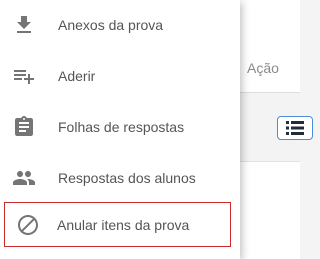  I want to click on clipboard-icon, so click(24, 126).